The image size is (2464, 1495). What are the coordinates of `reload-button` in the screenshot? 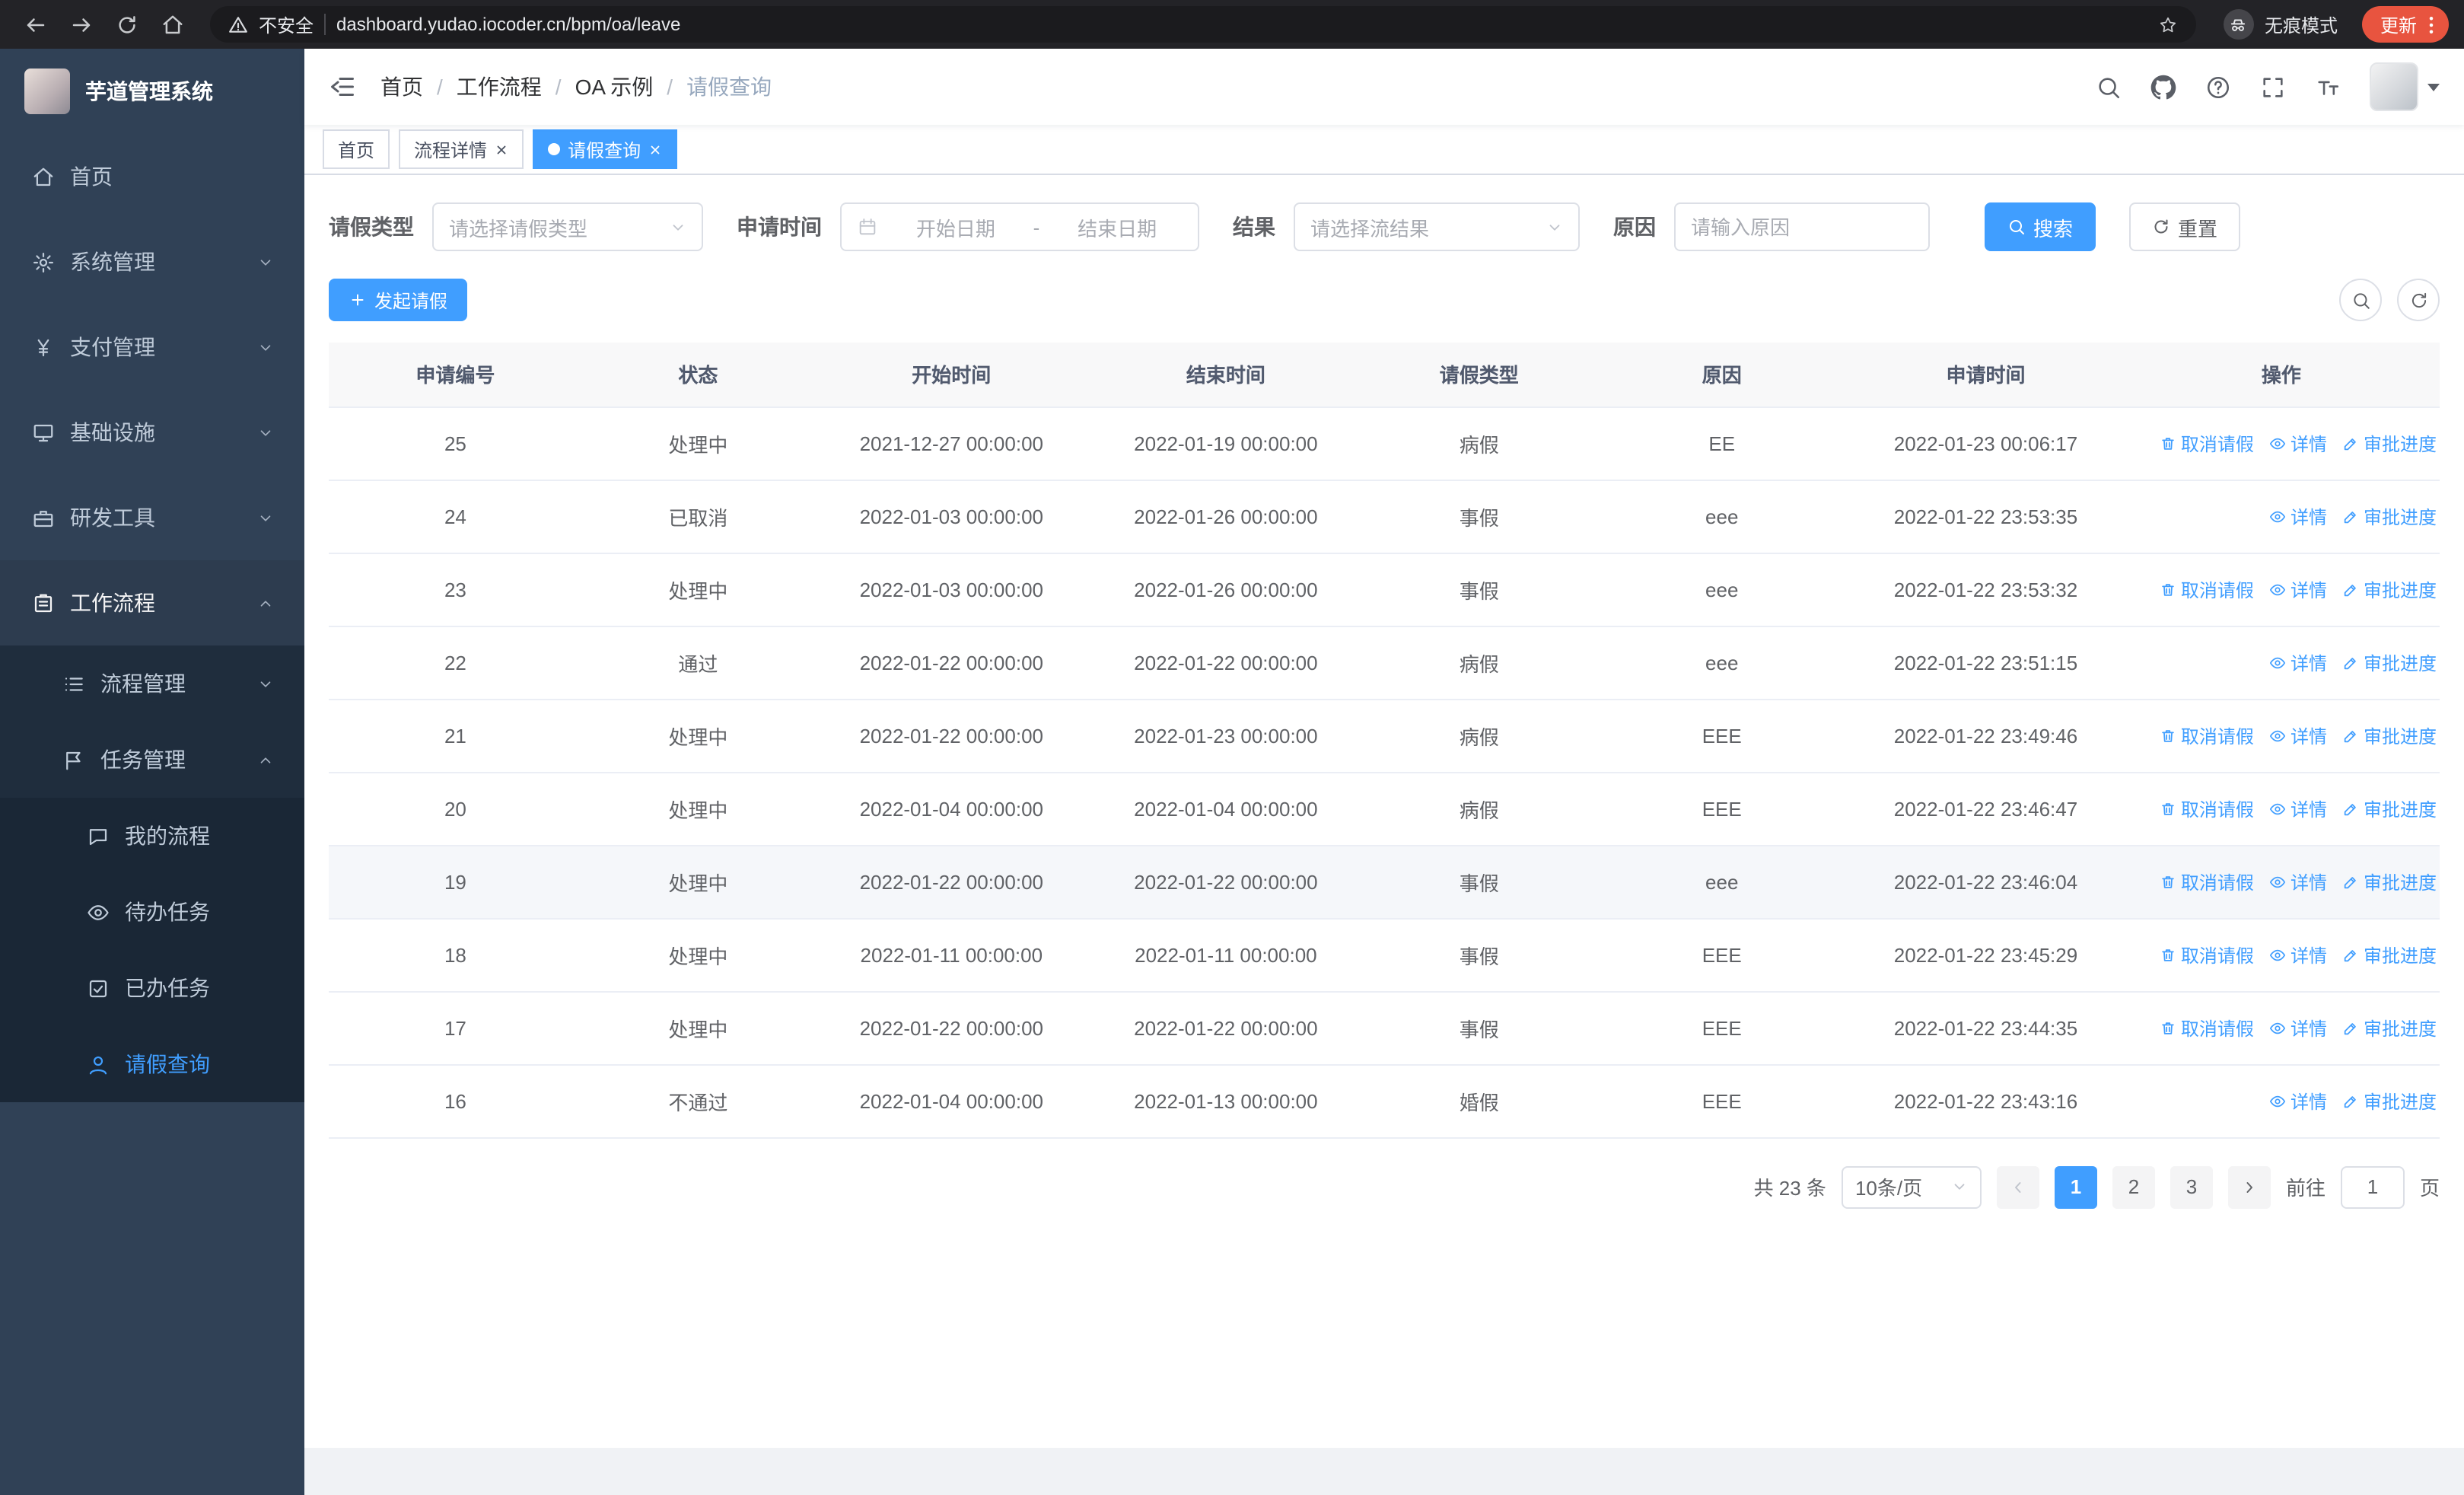 It's located at (126, 25).